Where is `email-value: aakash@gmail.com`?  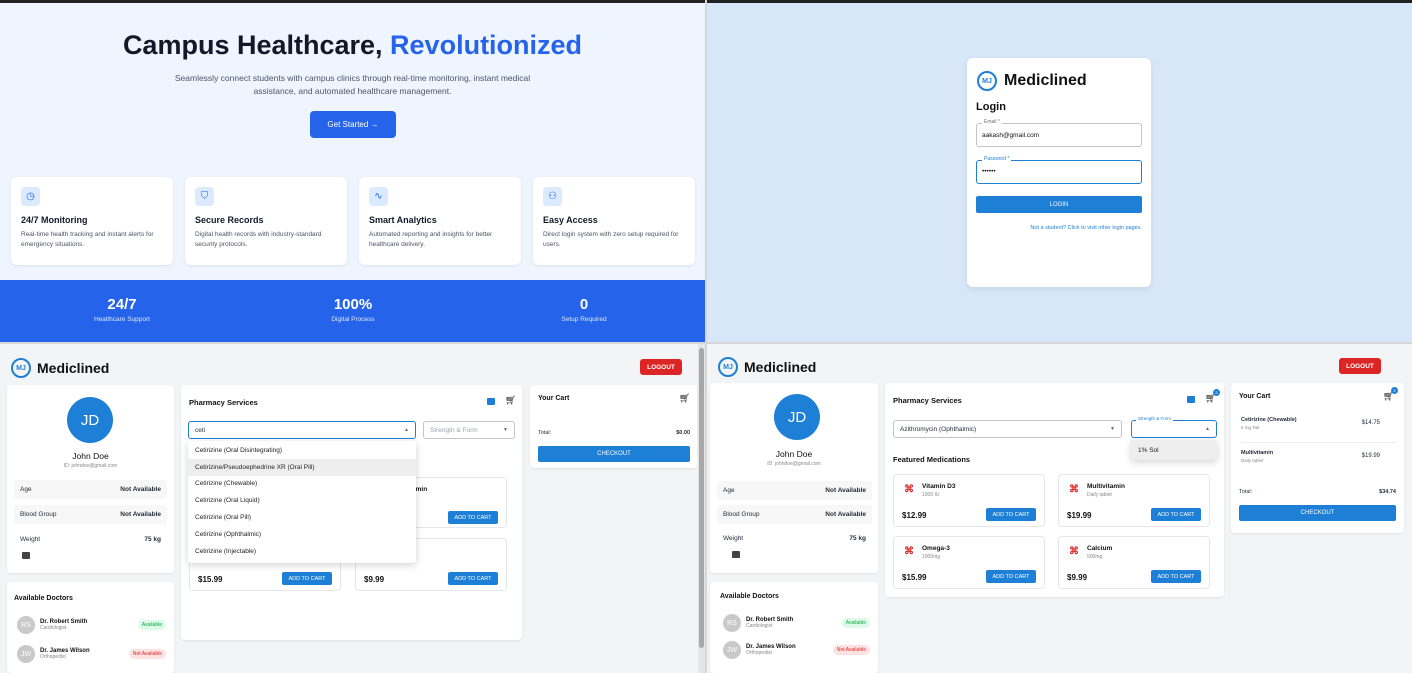
email-value: aakash@gmail.com is located at coordinates (1011, 135).